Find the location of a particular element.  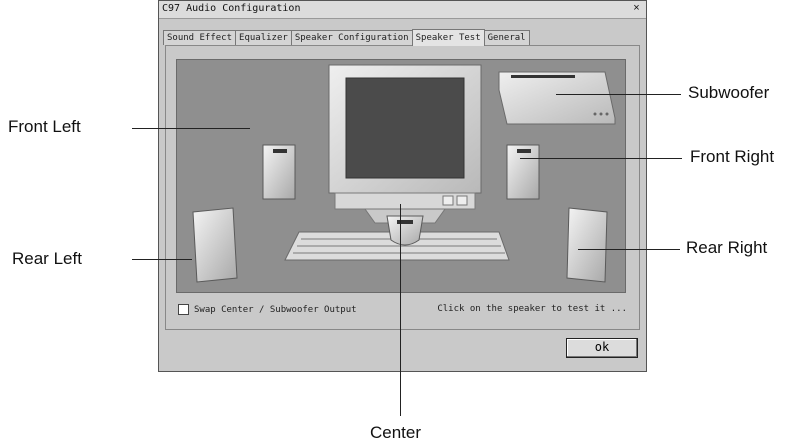

window-title: C97 Audio Configuration is located at coordinates (231, 8).